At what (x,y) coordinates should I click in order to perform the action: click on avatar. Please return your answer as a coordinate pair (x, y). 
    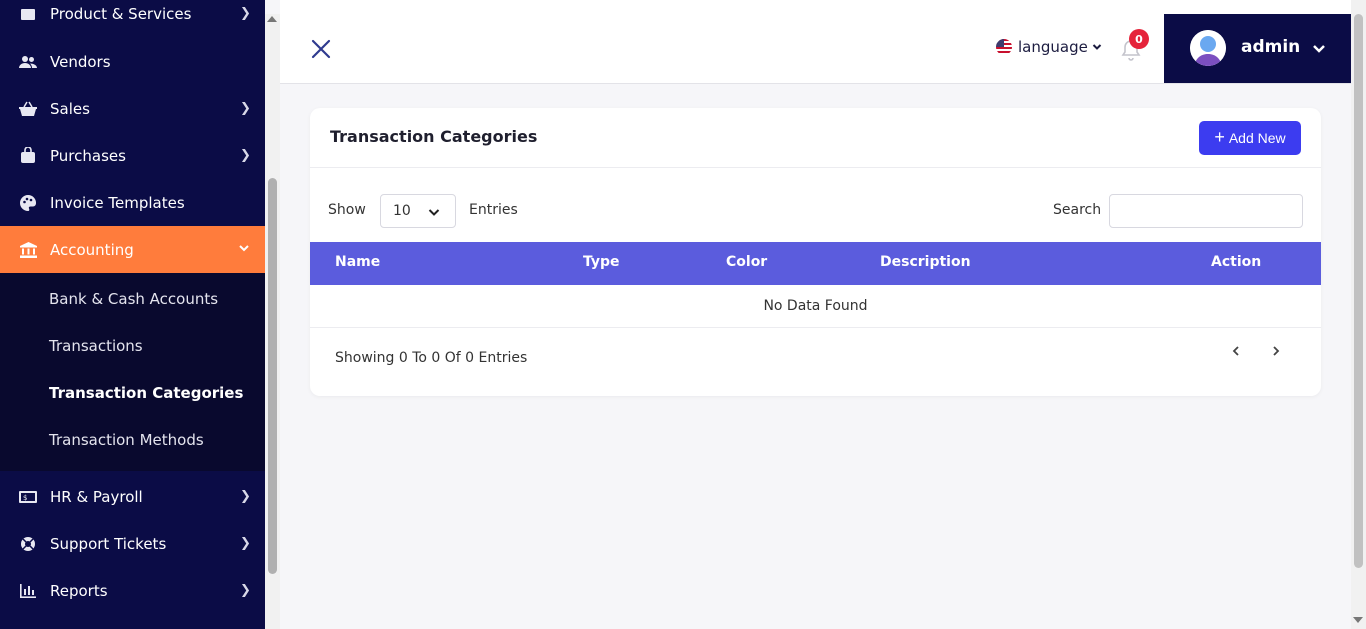
    Looking at the image, I should click on (1208, 48).